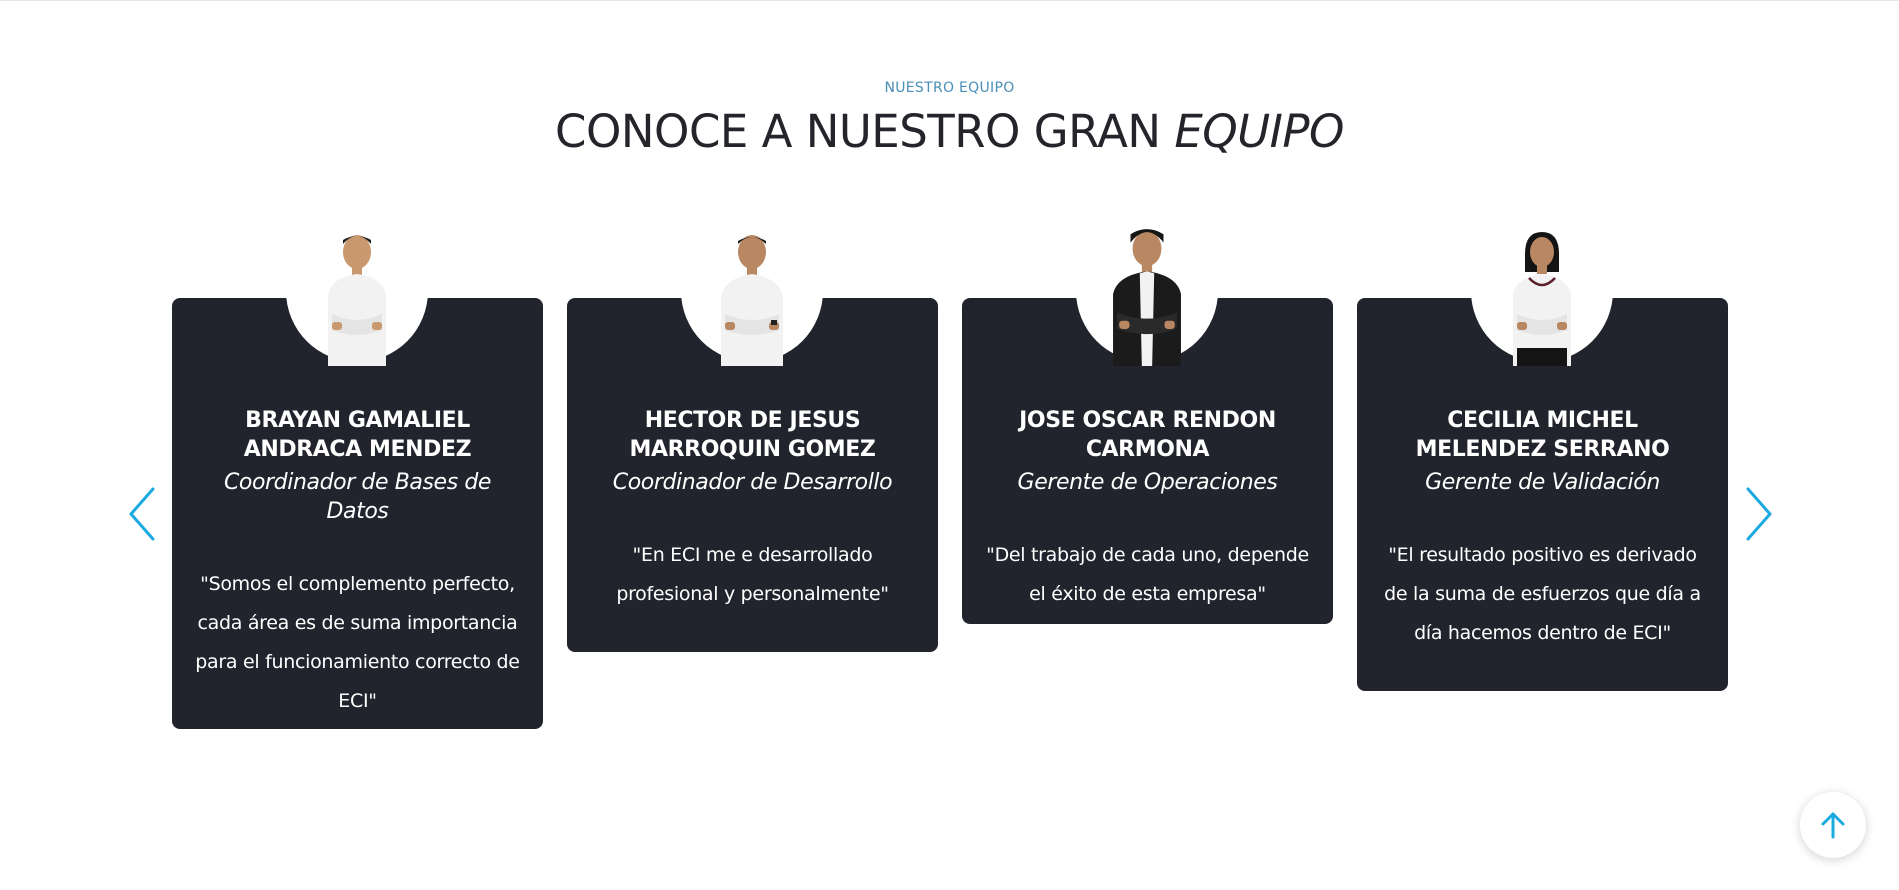 The image size is (1899, 890). Describe the element at coordinates (949, 88) in the screenshot. I see `section-eyebrow: NUESTRO EQUIPO` at that location.